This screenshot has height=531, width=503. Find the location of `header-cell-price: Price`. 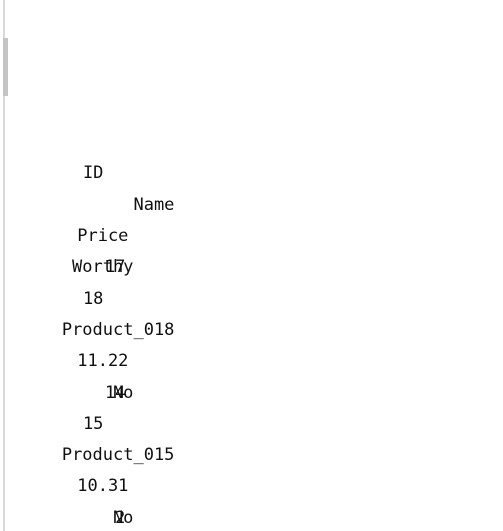

header-cell-price: Price is located at coordinates (103, 236).